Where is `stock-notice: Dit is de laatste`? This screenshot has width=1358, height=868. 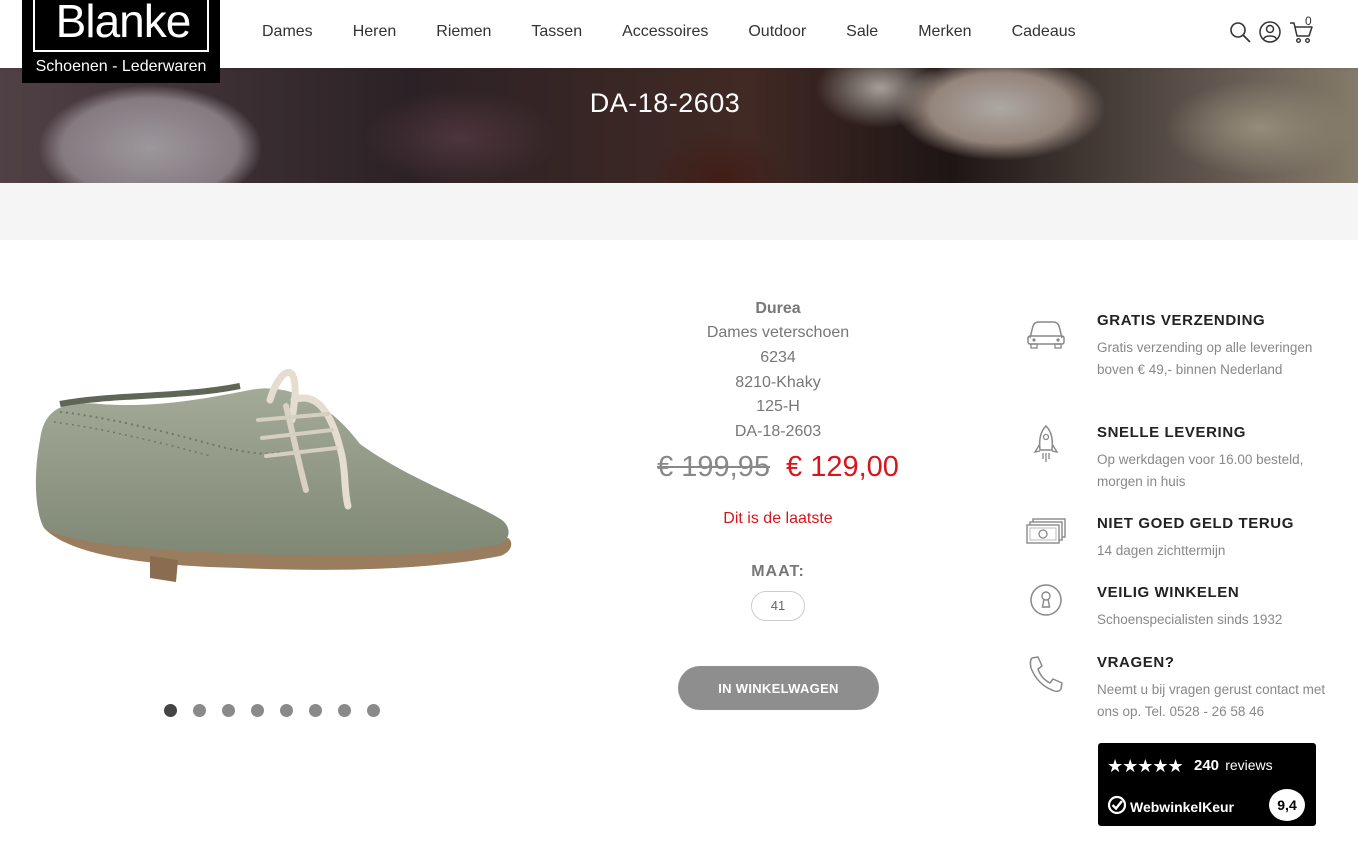
stock-notice: Dit is de laatste is located at coordinates (778, 518).